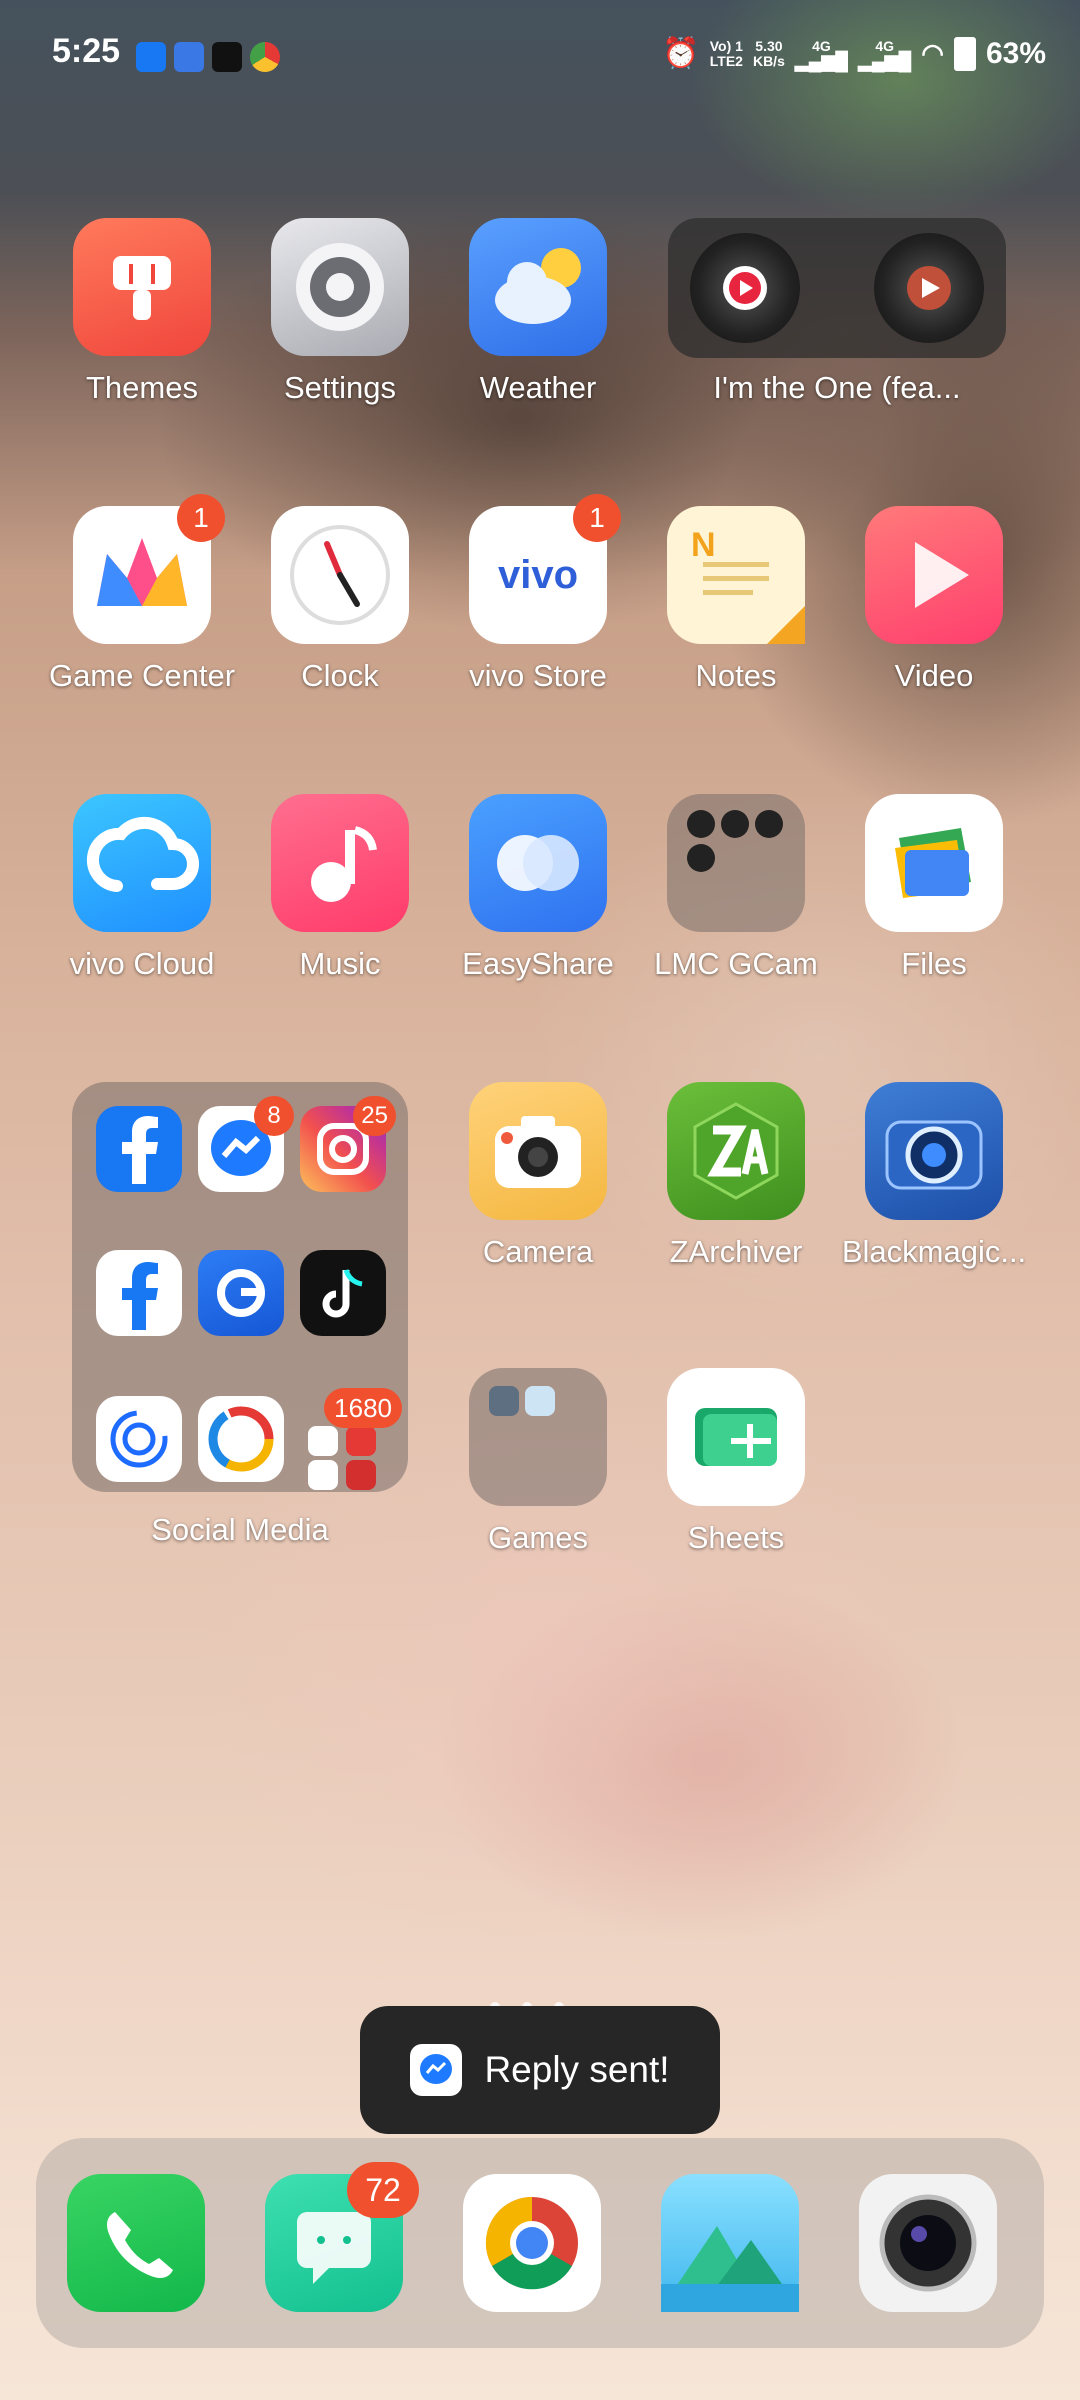  I want to click on app-game-center: 1 Game Center, so click(142, 594).